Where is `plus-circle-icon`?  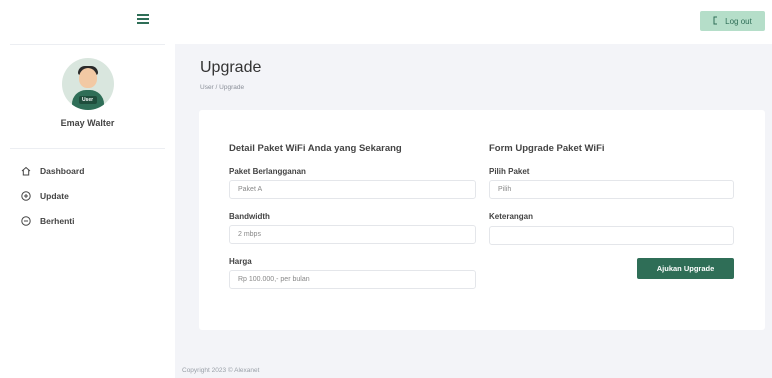 plus-circle-icon is located at coordinates (26, 196).